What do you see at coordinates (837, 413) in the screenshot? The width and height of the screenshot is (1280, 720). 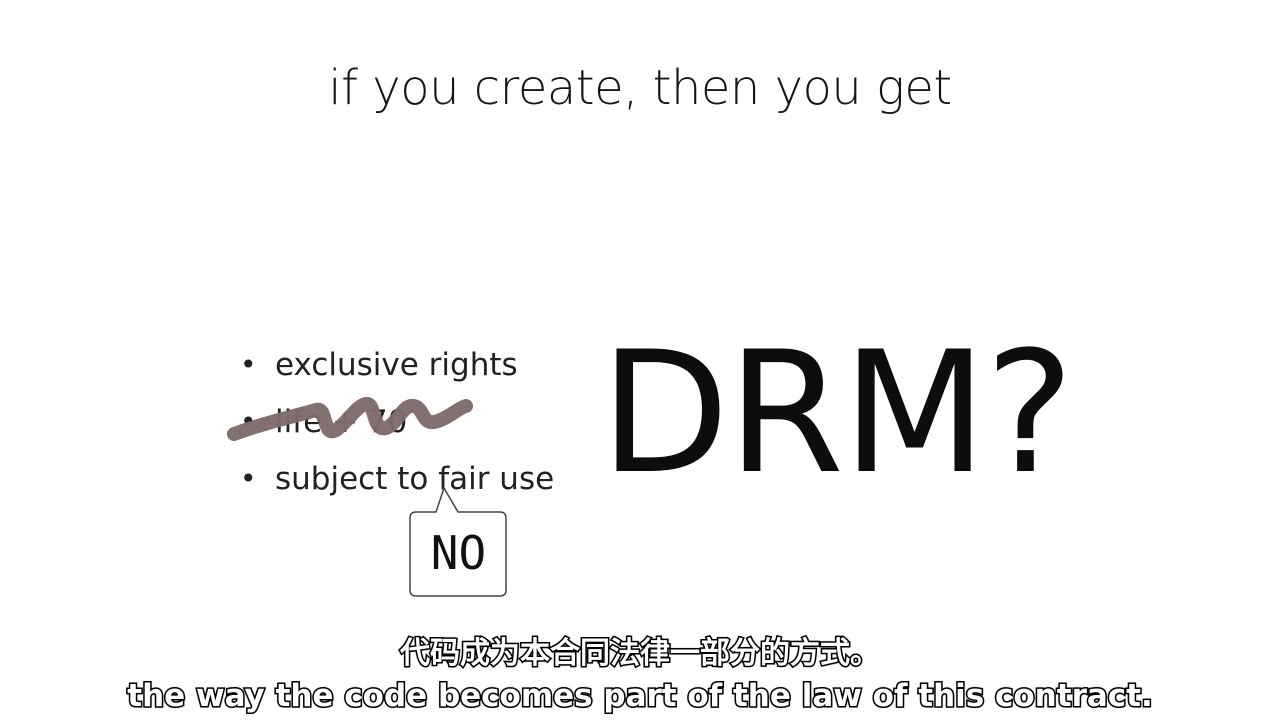 I see `drm-headline: DRM?` at bounding box center [837, 413].